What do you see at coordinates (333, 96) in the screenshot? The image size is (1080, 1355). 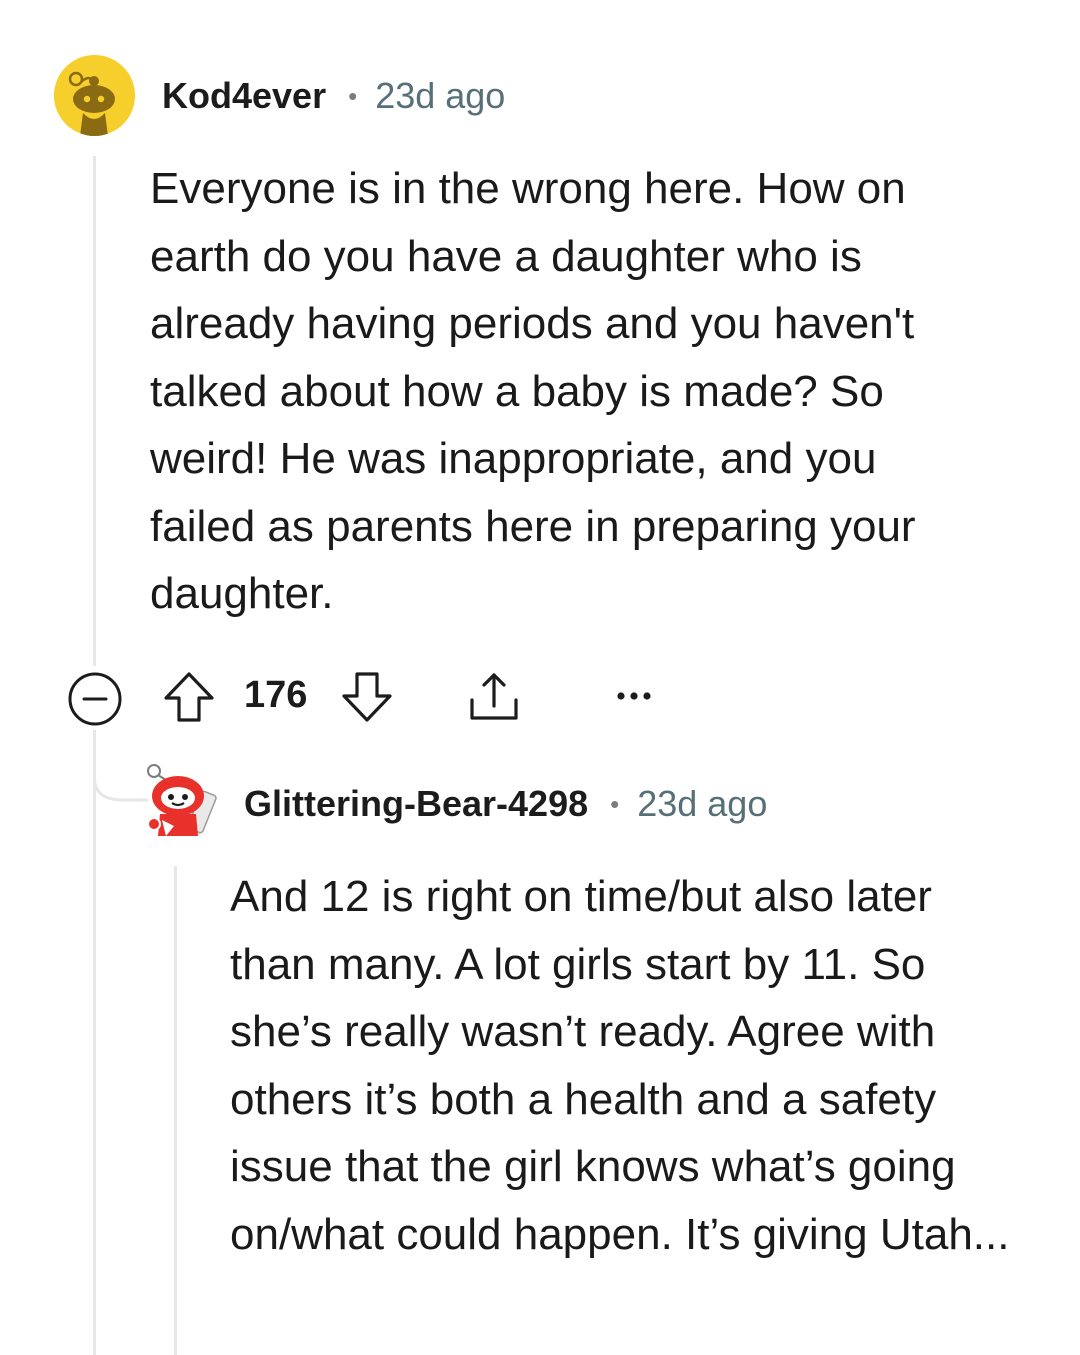 I see `comment-meta: Kod4ever • 23d ago` at bounding box center [333, 96].